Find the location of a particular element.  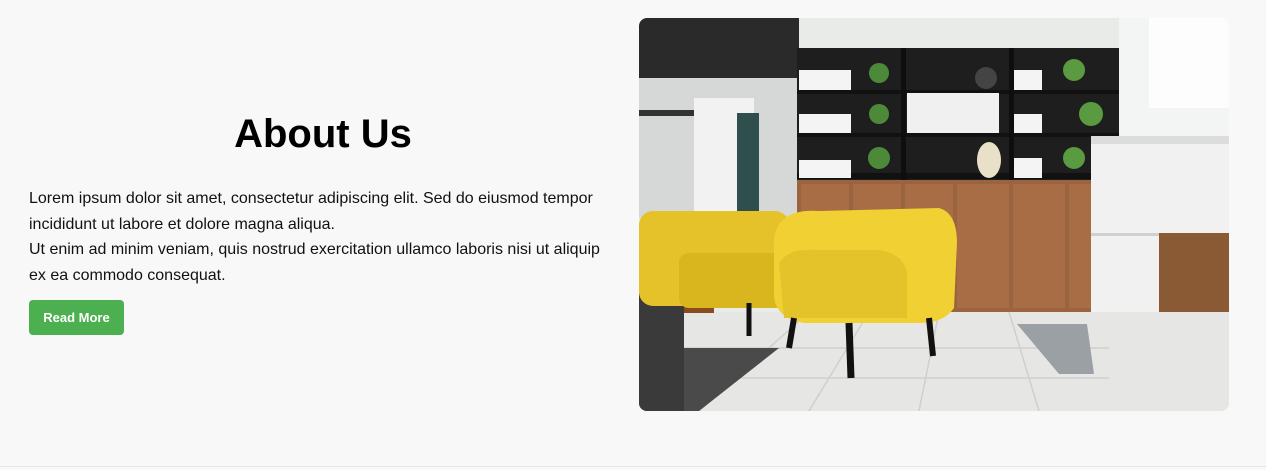

read-more-button: Read More is located at coordinates (76, 317).